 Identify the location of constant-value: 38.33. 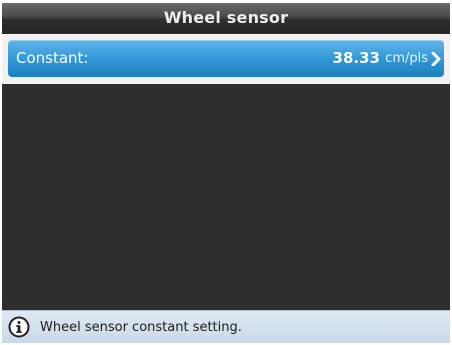
(356, 58).